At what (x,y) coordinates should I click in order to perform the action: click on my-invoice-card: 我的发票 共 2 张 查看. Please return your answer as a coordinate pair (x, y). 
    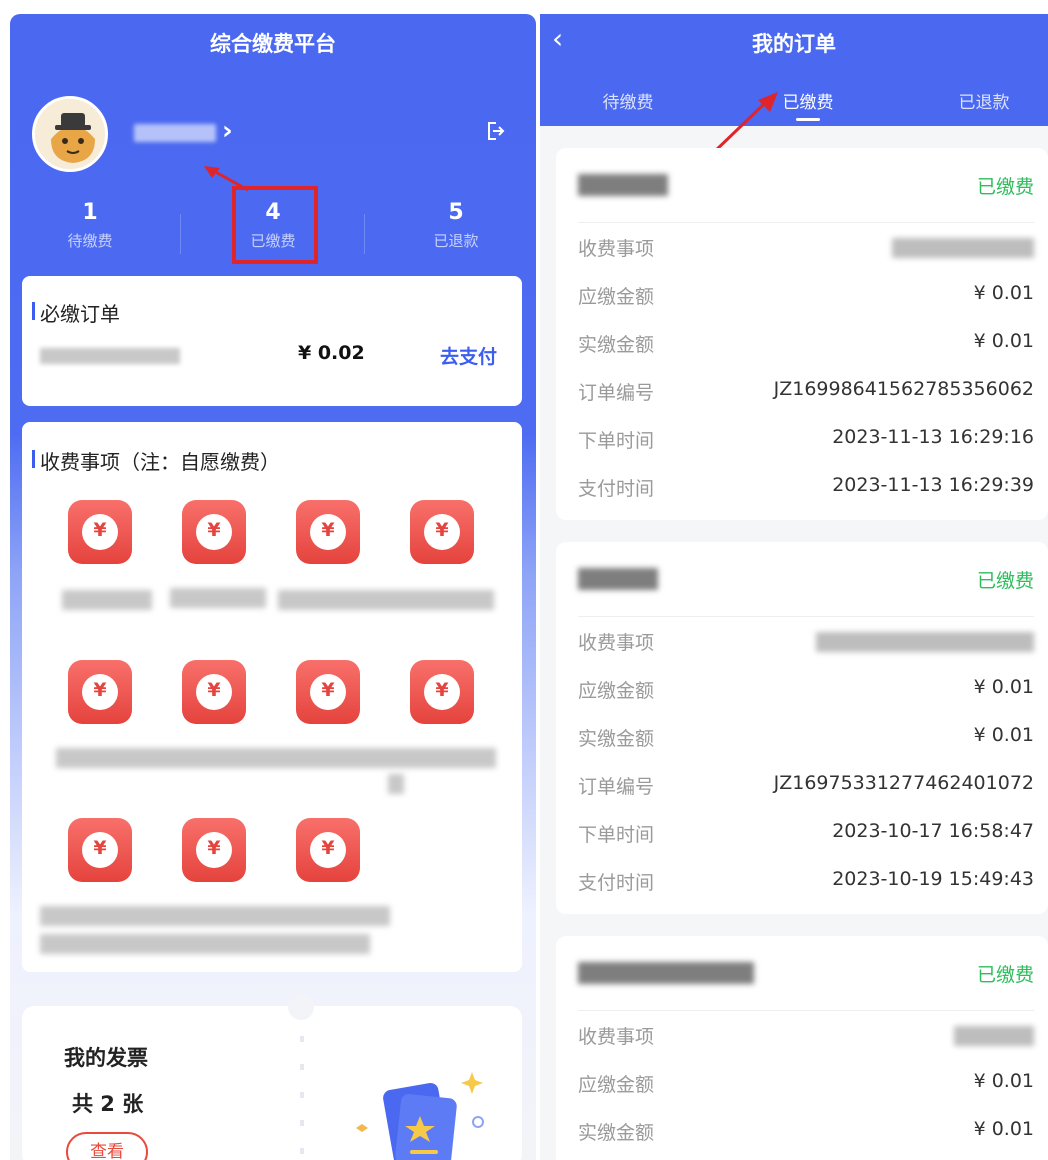
    Looking at the image, I should click on (272, 1077).